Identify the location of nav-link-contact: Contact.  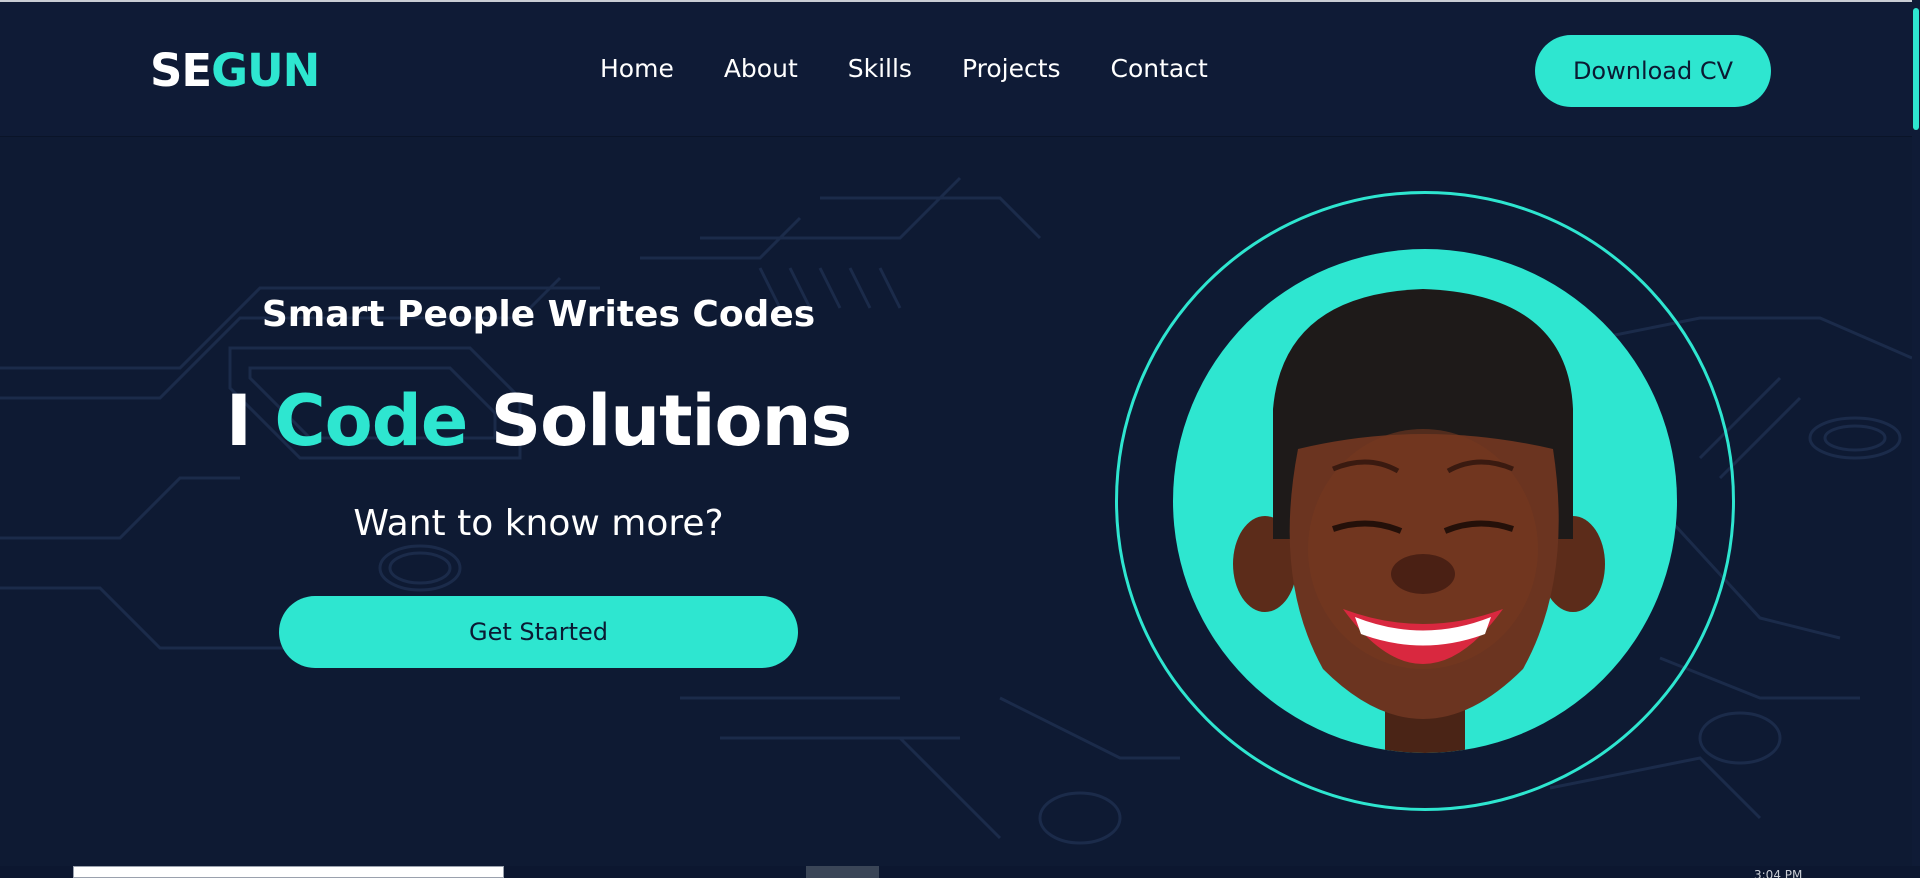
(1159, 68).